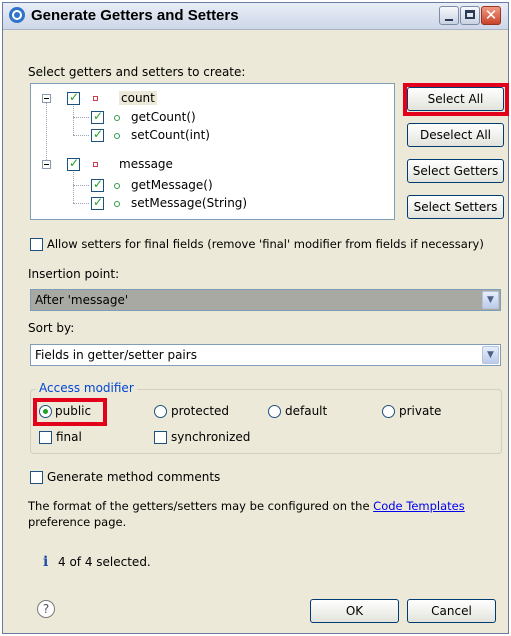 The height and width of the screenshot is (636, 511). I want to click on eclipse-icon, so click(17, 15).